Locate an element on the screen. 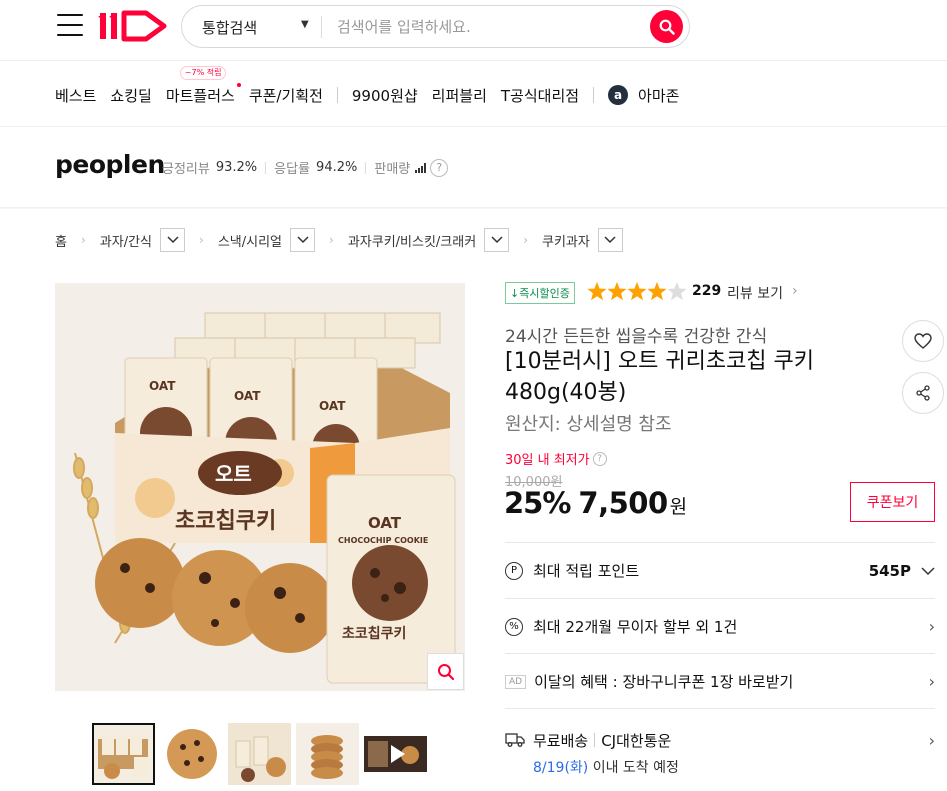 Image resolution: width=947 pixels, height=791 pixels. box-product-name: 초코칩쿠키 is located at coordinates (225, 521).